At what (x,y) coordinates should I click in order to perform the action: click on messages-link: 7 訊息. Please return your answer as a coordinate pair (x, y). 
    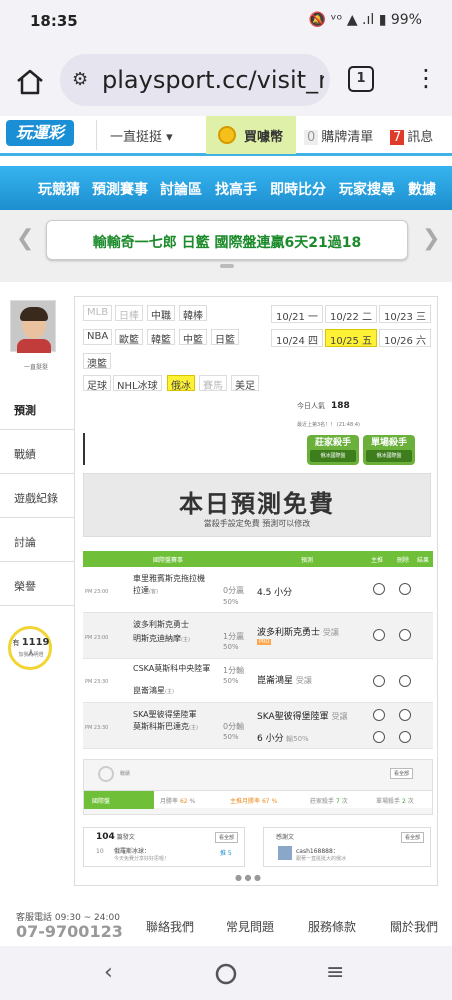
    Looking at the image, I should click on (411, 135).